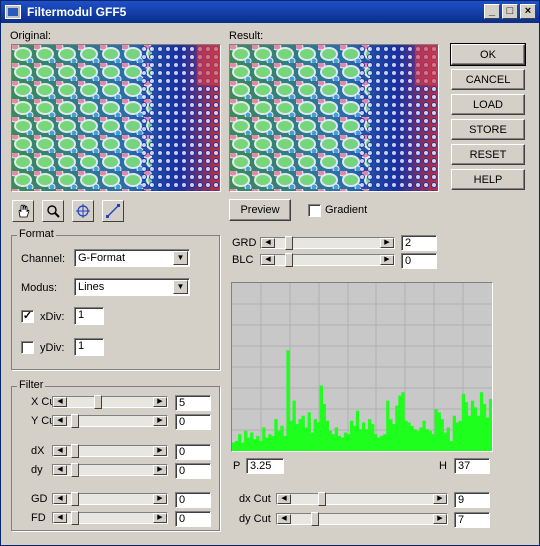 The image size is (540, 546). I want to click on filter-dx-slider: ◀ ▶, so click(110, 451).